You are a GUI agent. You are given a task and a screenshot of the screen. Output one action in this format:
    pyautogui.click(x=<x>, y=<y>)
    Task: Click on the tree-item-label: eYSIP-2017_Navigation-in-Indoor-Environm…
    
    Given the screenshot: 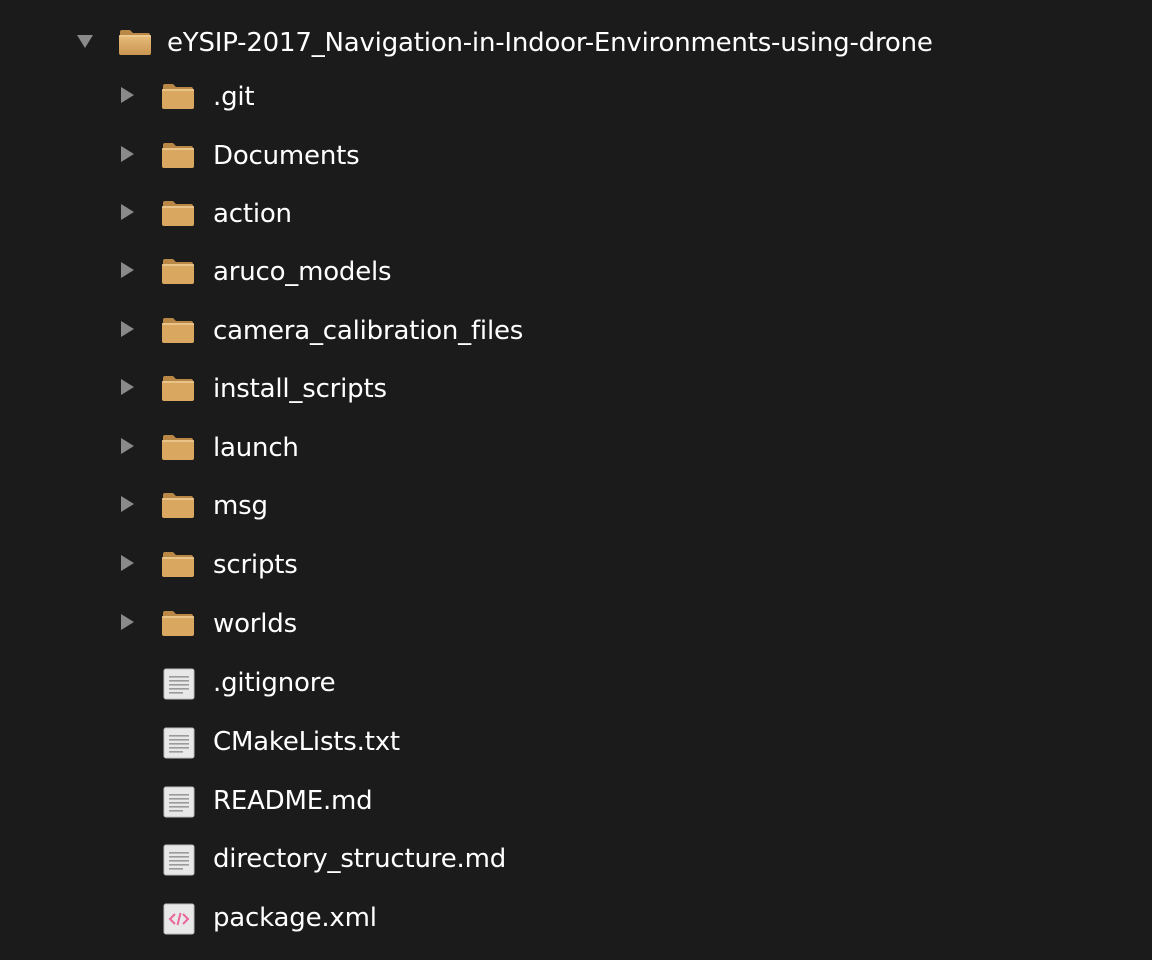 What is the action you would take?
    pyautogui.click(x=550, y=43)
    